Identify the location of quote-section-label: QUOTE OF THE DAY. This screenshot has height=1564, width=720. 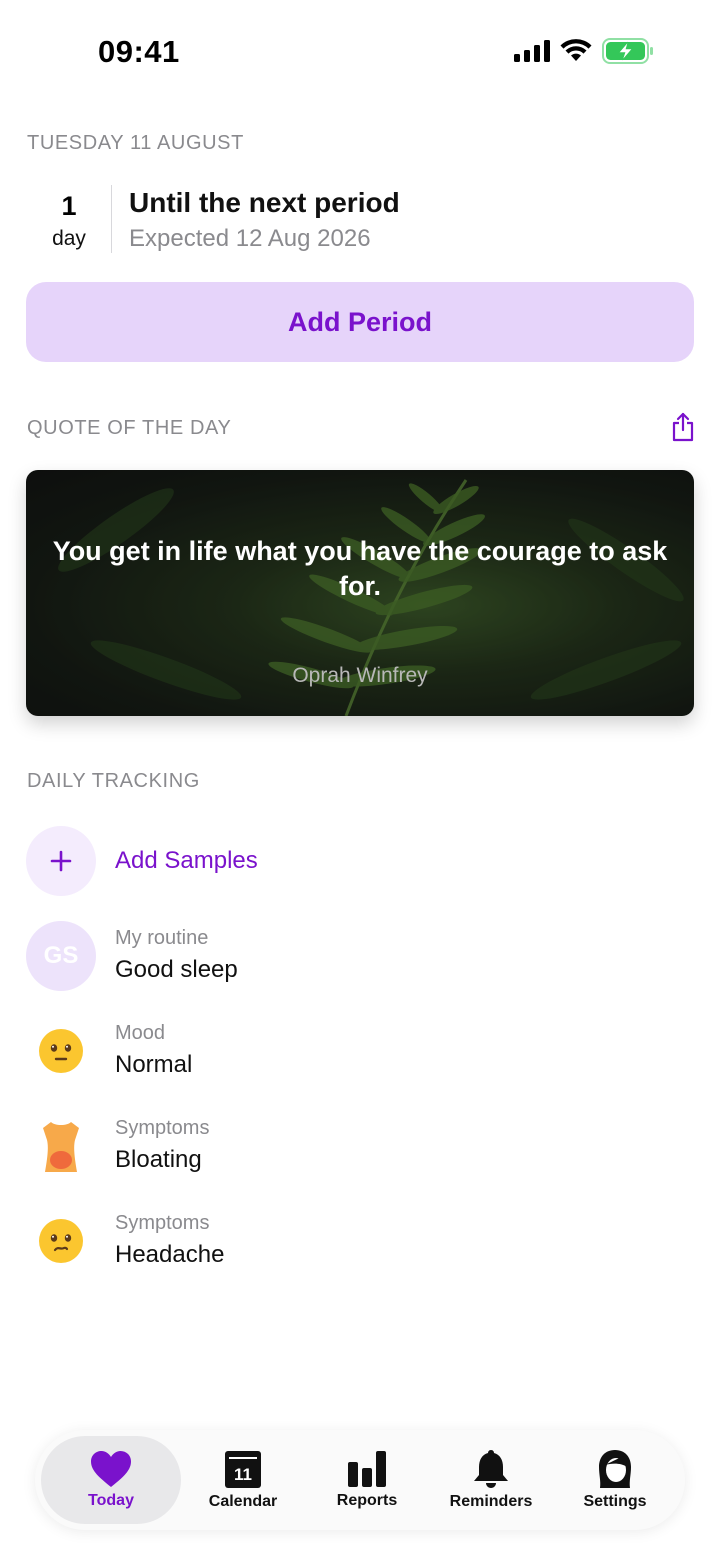
(129, 428).